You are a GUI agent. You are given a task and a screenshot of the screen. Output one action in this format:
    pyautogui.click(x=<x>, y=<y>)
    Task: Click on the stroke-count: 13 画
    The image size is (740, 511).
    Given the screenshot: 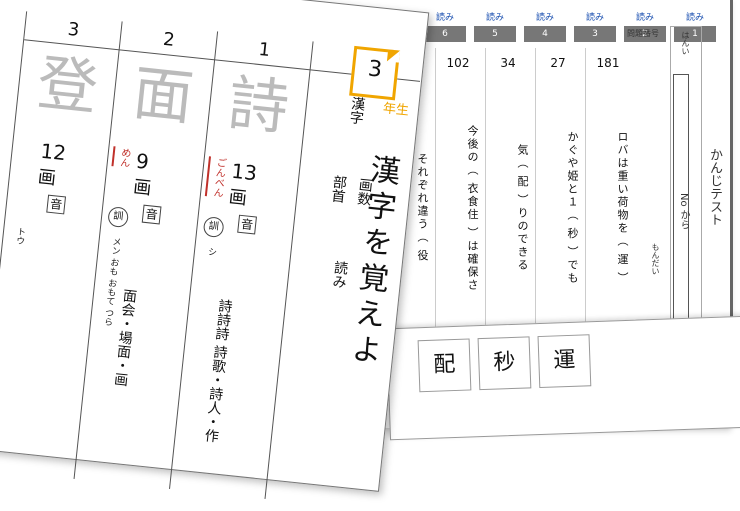 What is the action you would take?
    pyautogui.click(x=243, y=184)
    